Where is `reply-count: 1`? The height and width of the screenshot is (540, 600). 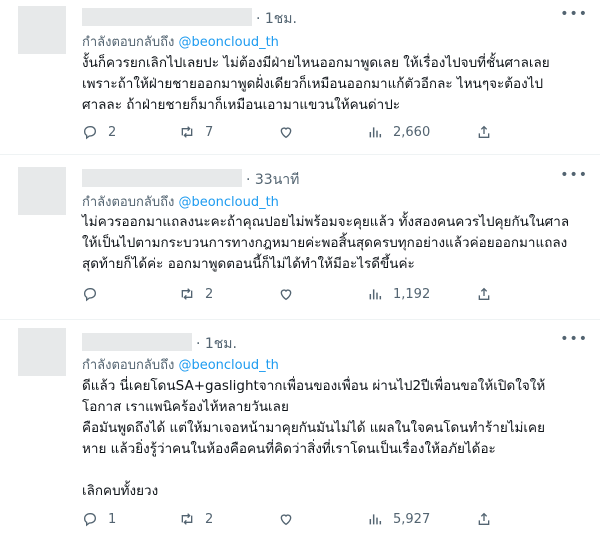 reply-count: 1 is located at coordinates (112, 519).